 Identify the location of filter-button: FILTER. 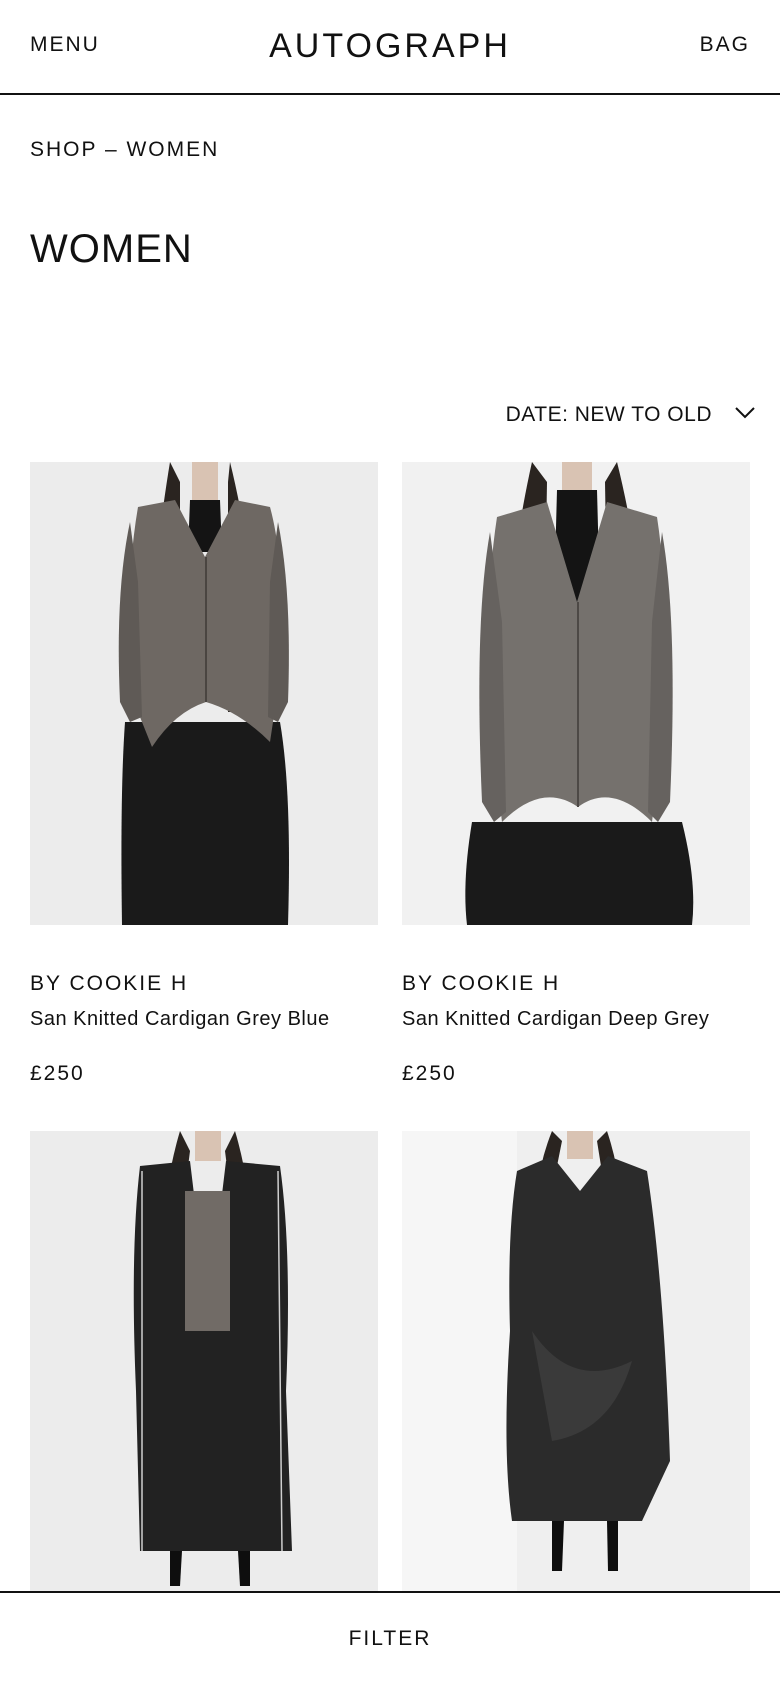
(390, 1639).